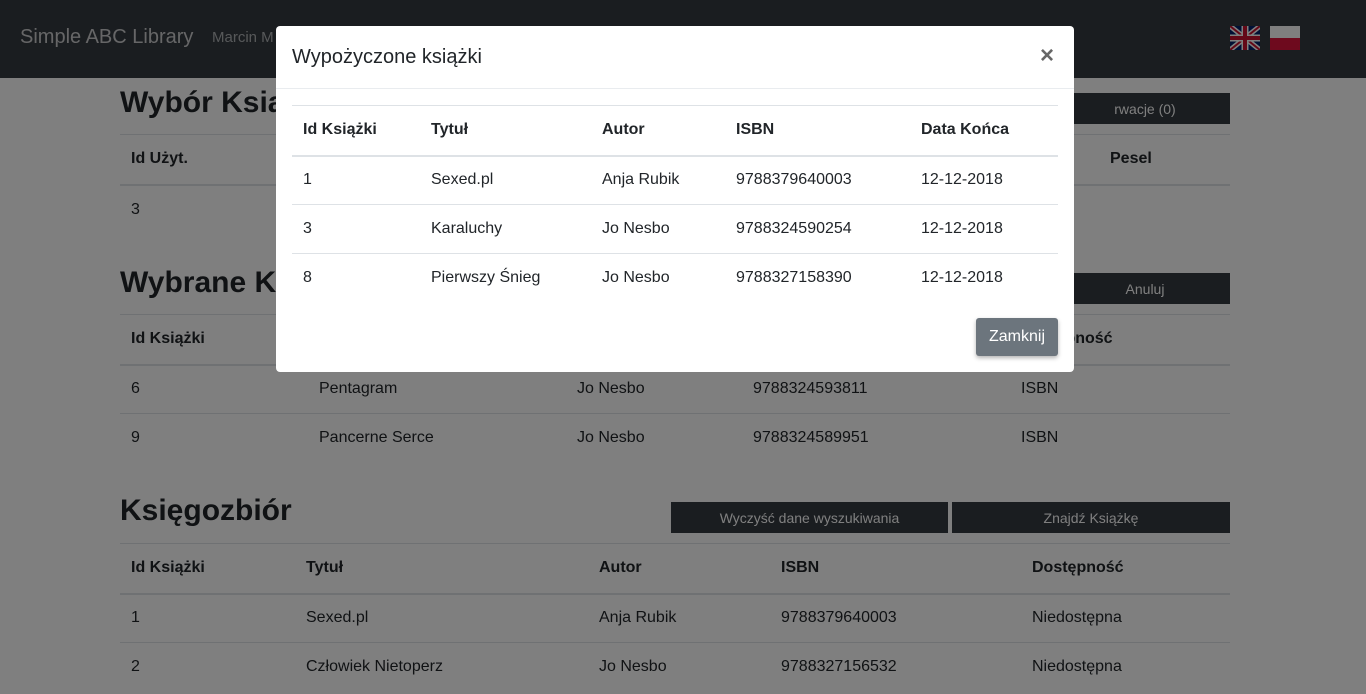 This screenshot has height=694, width=1366. I want to click on col-header: Data Końca, so click(984, 131).